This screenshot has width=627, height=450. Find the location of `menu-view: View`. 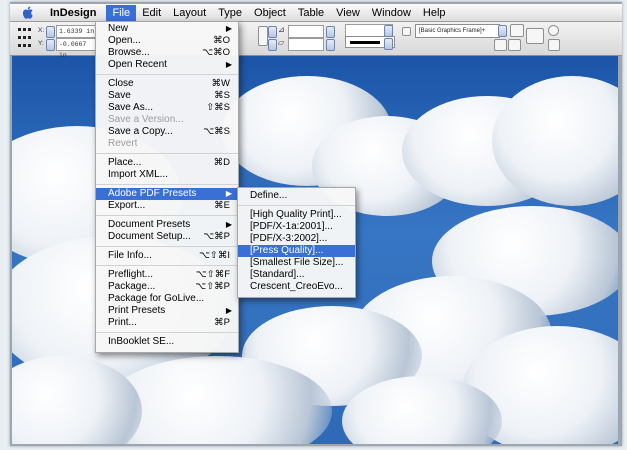

menu-view: View is located at coordinates (348, 13).